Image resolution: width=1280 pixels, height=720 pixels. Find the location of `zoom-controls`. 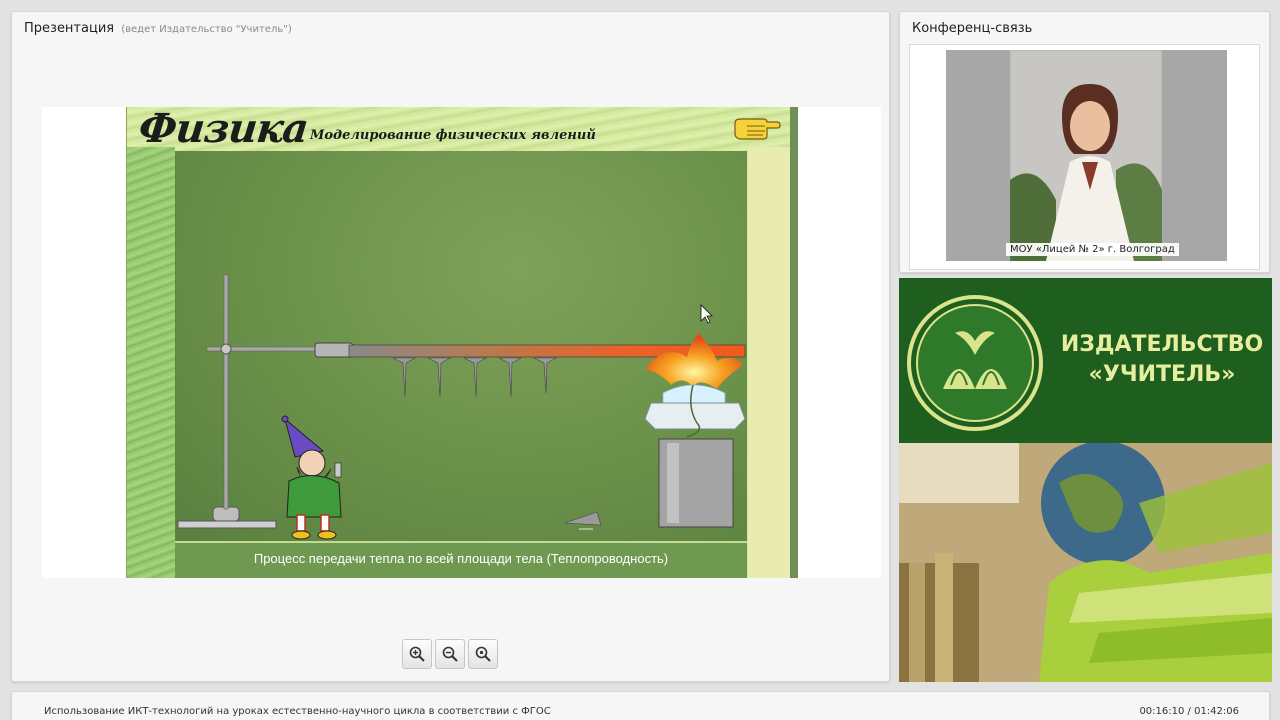

zoom-controls is located at coordinates (450, 654).